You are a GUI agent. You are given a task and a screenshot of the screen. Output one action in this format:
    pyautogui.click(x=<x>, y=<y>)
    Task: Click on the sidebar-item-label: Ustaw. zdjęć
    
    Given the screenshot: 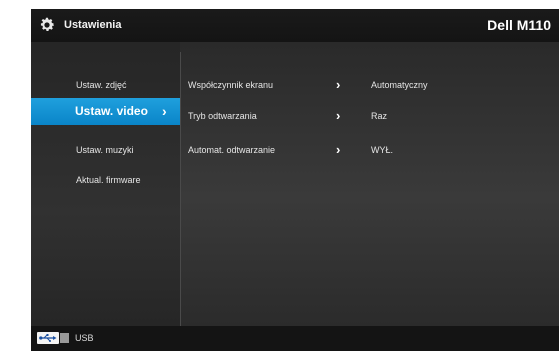 What is the action you would take?
    pyautogui.click(x=101, y=85)
    